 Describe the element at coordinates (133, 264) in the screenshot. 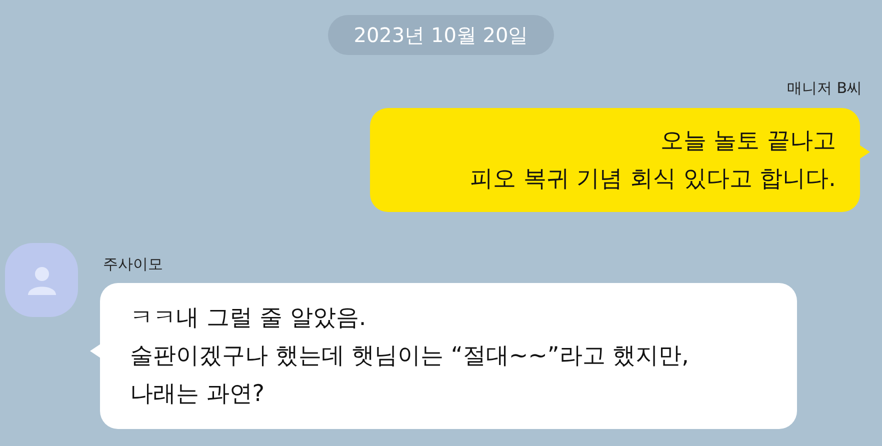

I see `sender-name: 주사이모` at that location.